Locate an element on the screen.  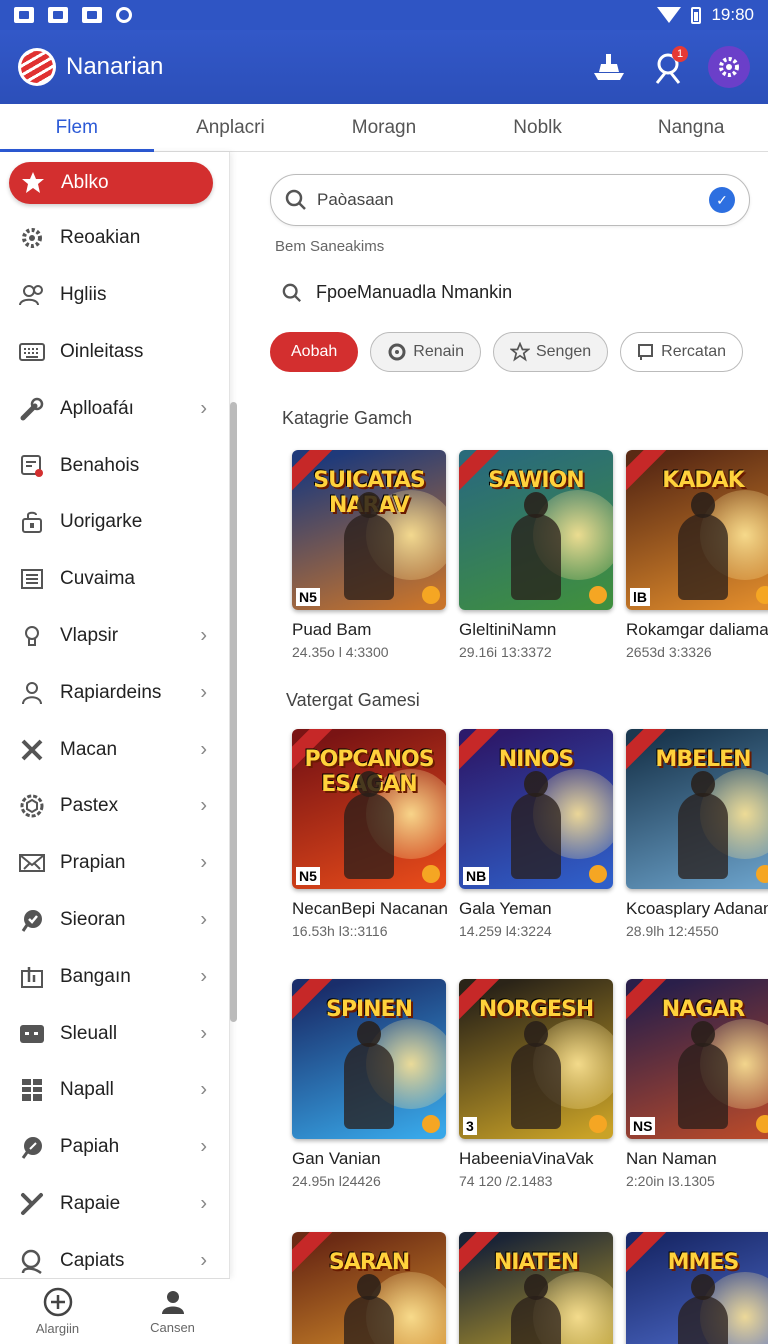
profile-alert-icon: 1 is located at coordinates (669, 67).